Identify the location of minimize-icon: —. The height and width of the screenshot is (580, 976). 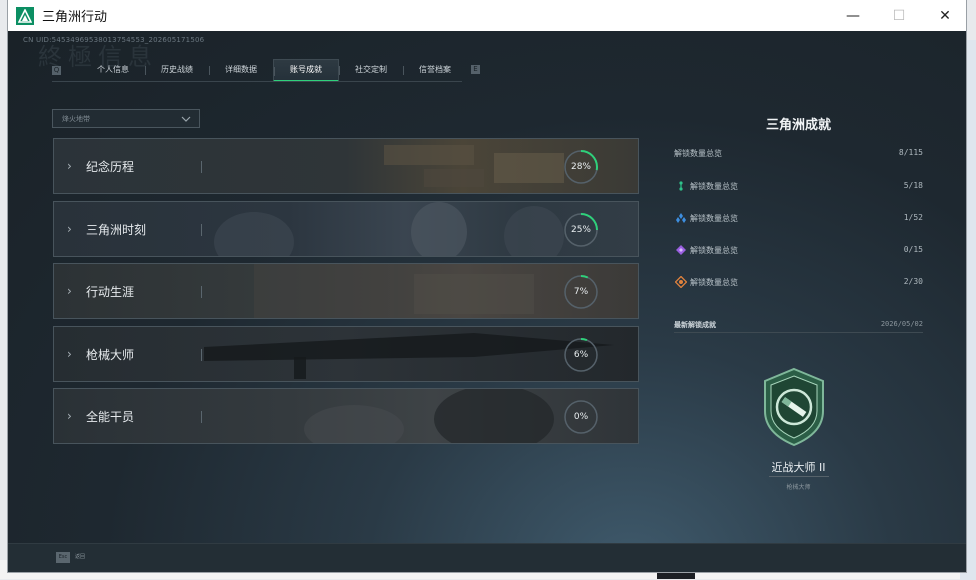
(853, 15).